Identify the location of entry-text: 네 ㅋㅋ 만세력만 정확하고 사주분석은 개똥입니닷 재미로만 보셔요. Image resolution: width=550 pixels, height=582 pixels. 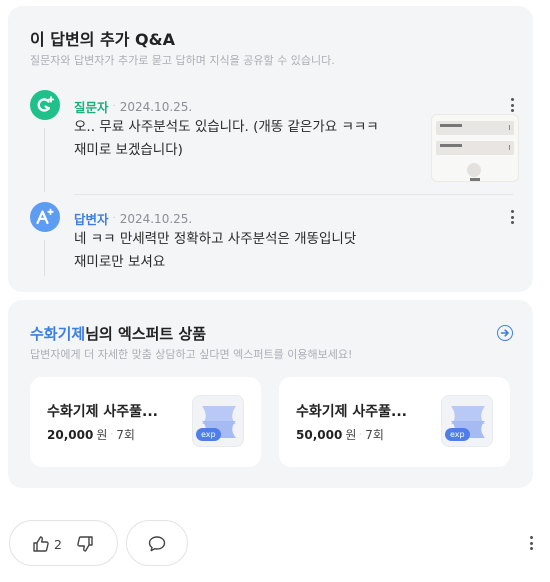
(215, 250).